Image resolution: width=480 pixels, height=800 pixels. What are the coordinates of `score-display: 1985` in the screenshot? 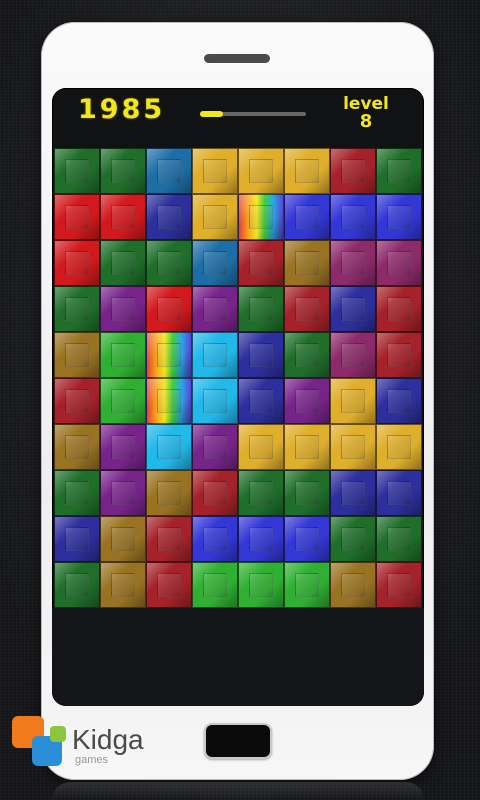 It's located at (122, 109).